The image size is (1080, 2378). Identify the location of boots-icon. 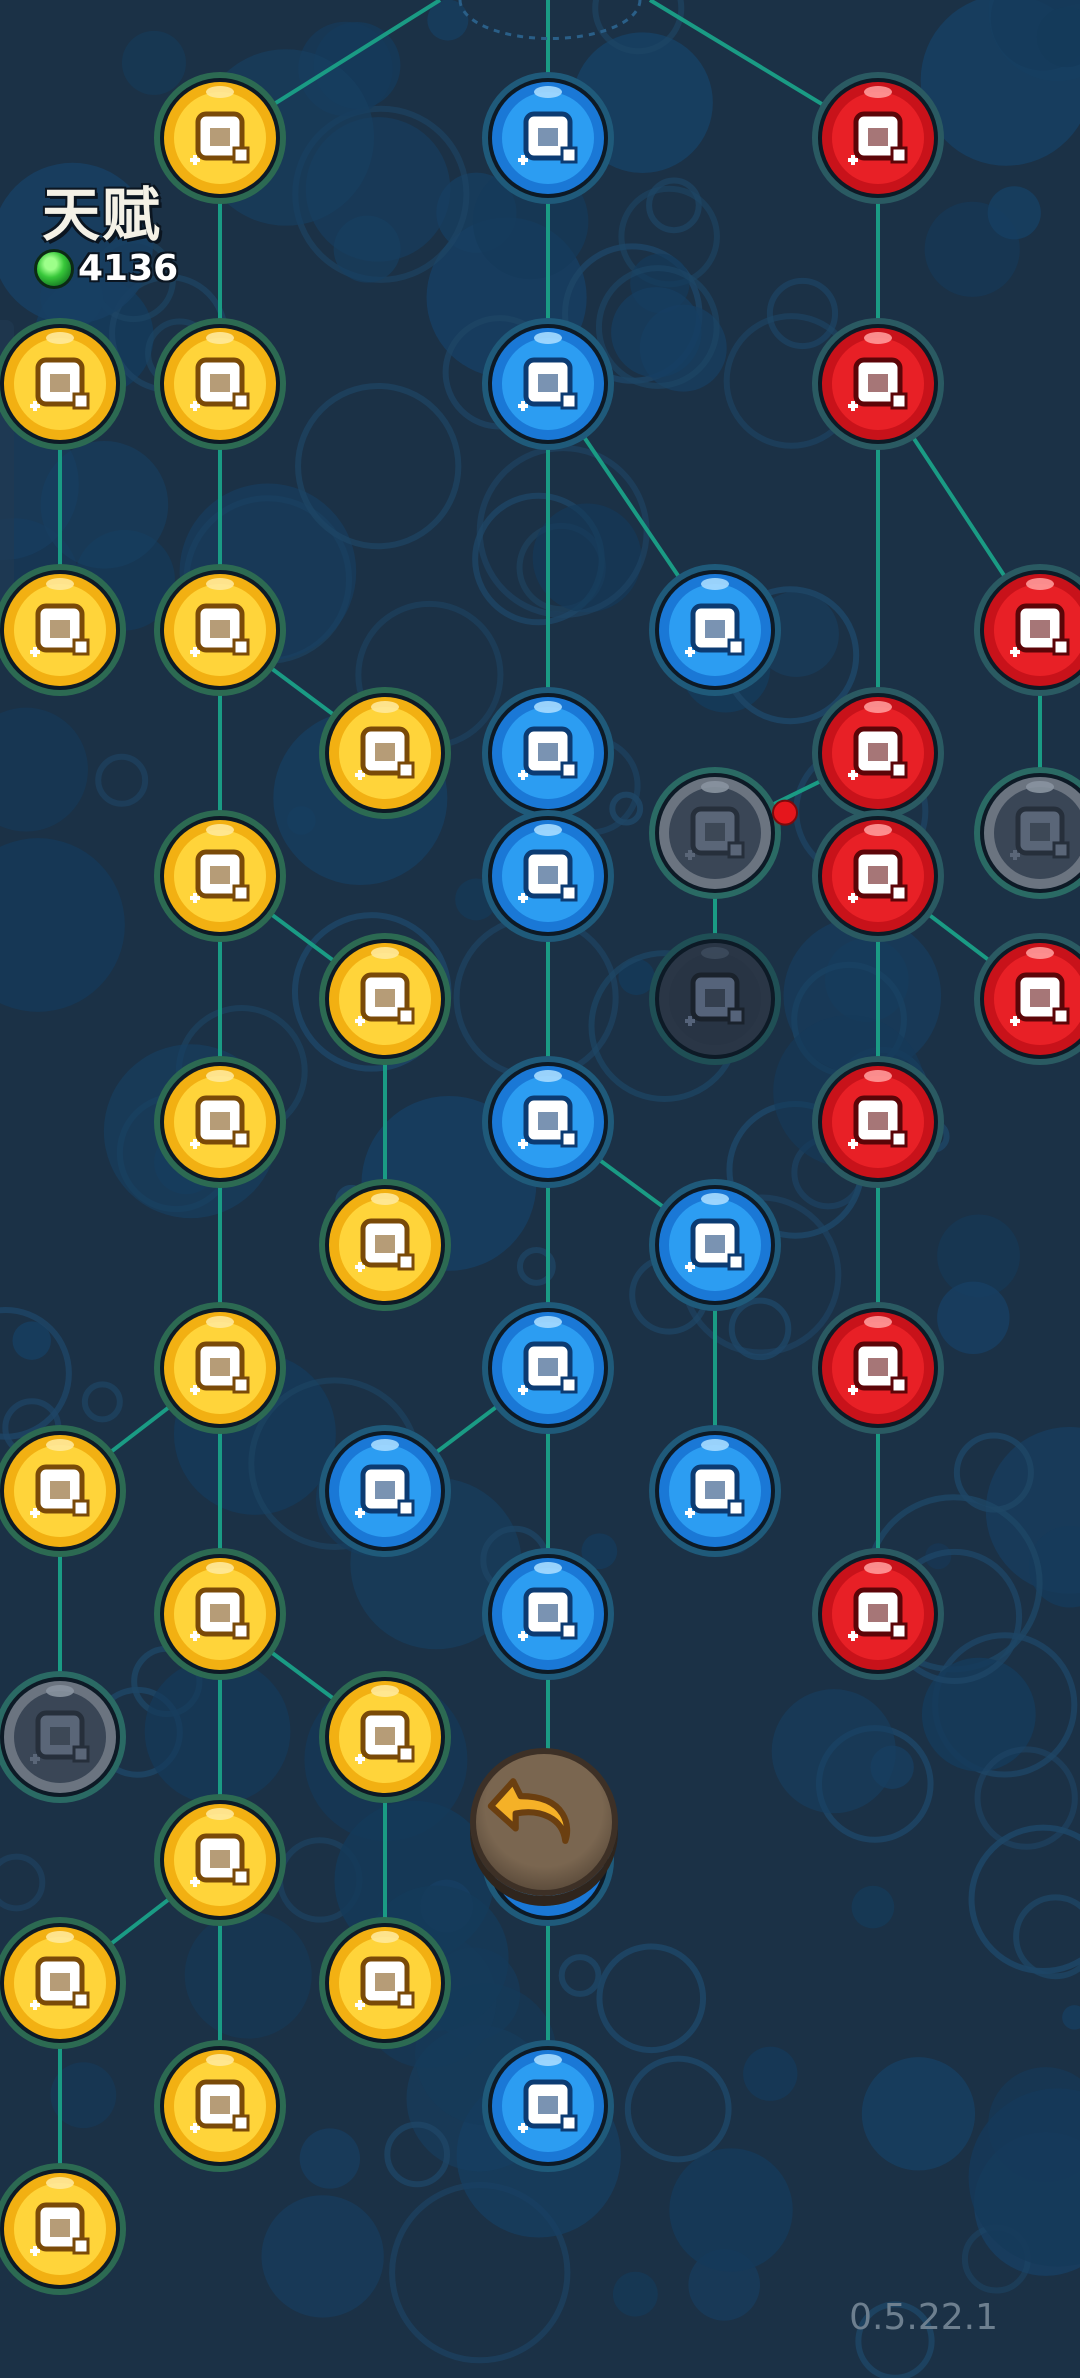
(220, 630).